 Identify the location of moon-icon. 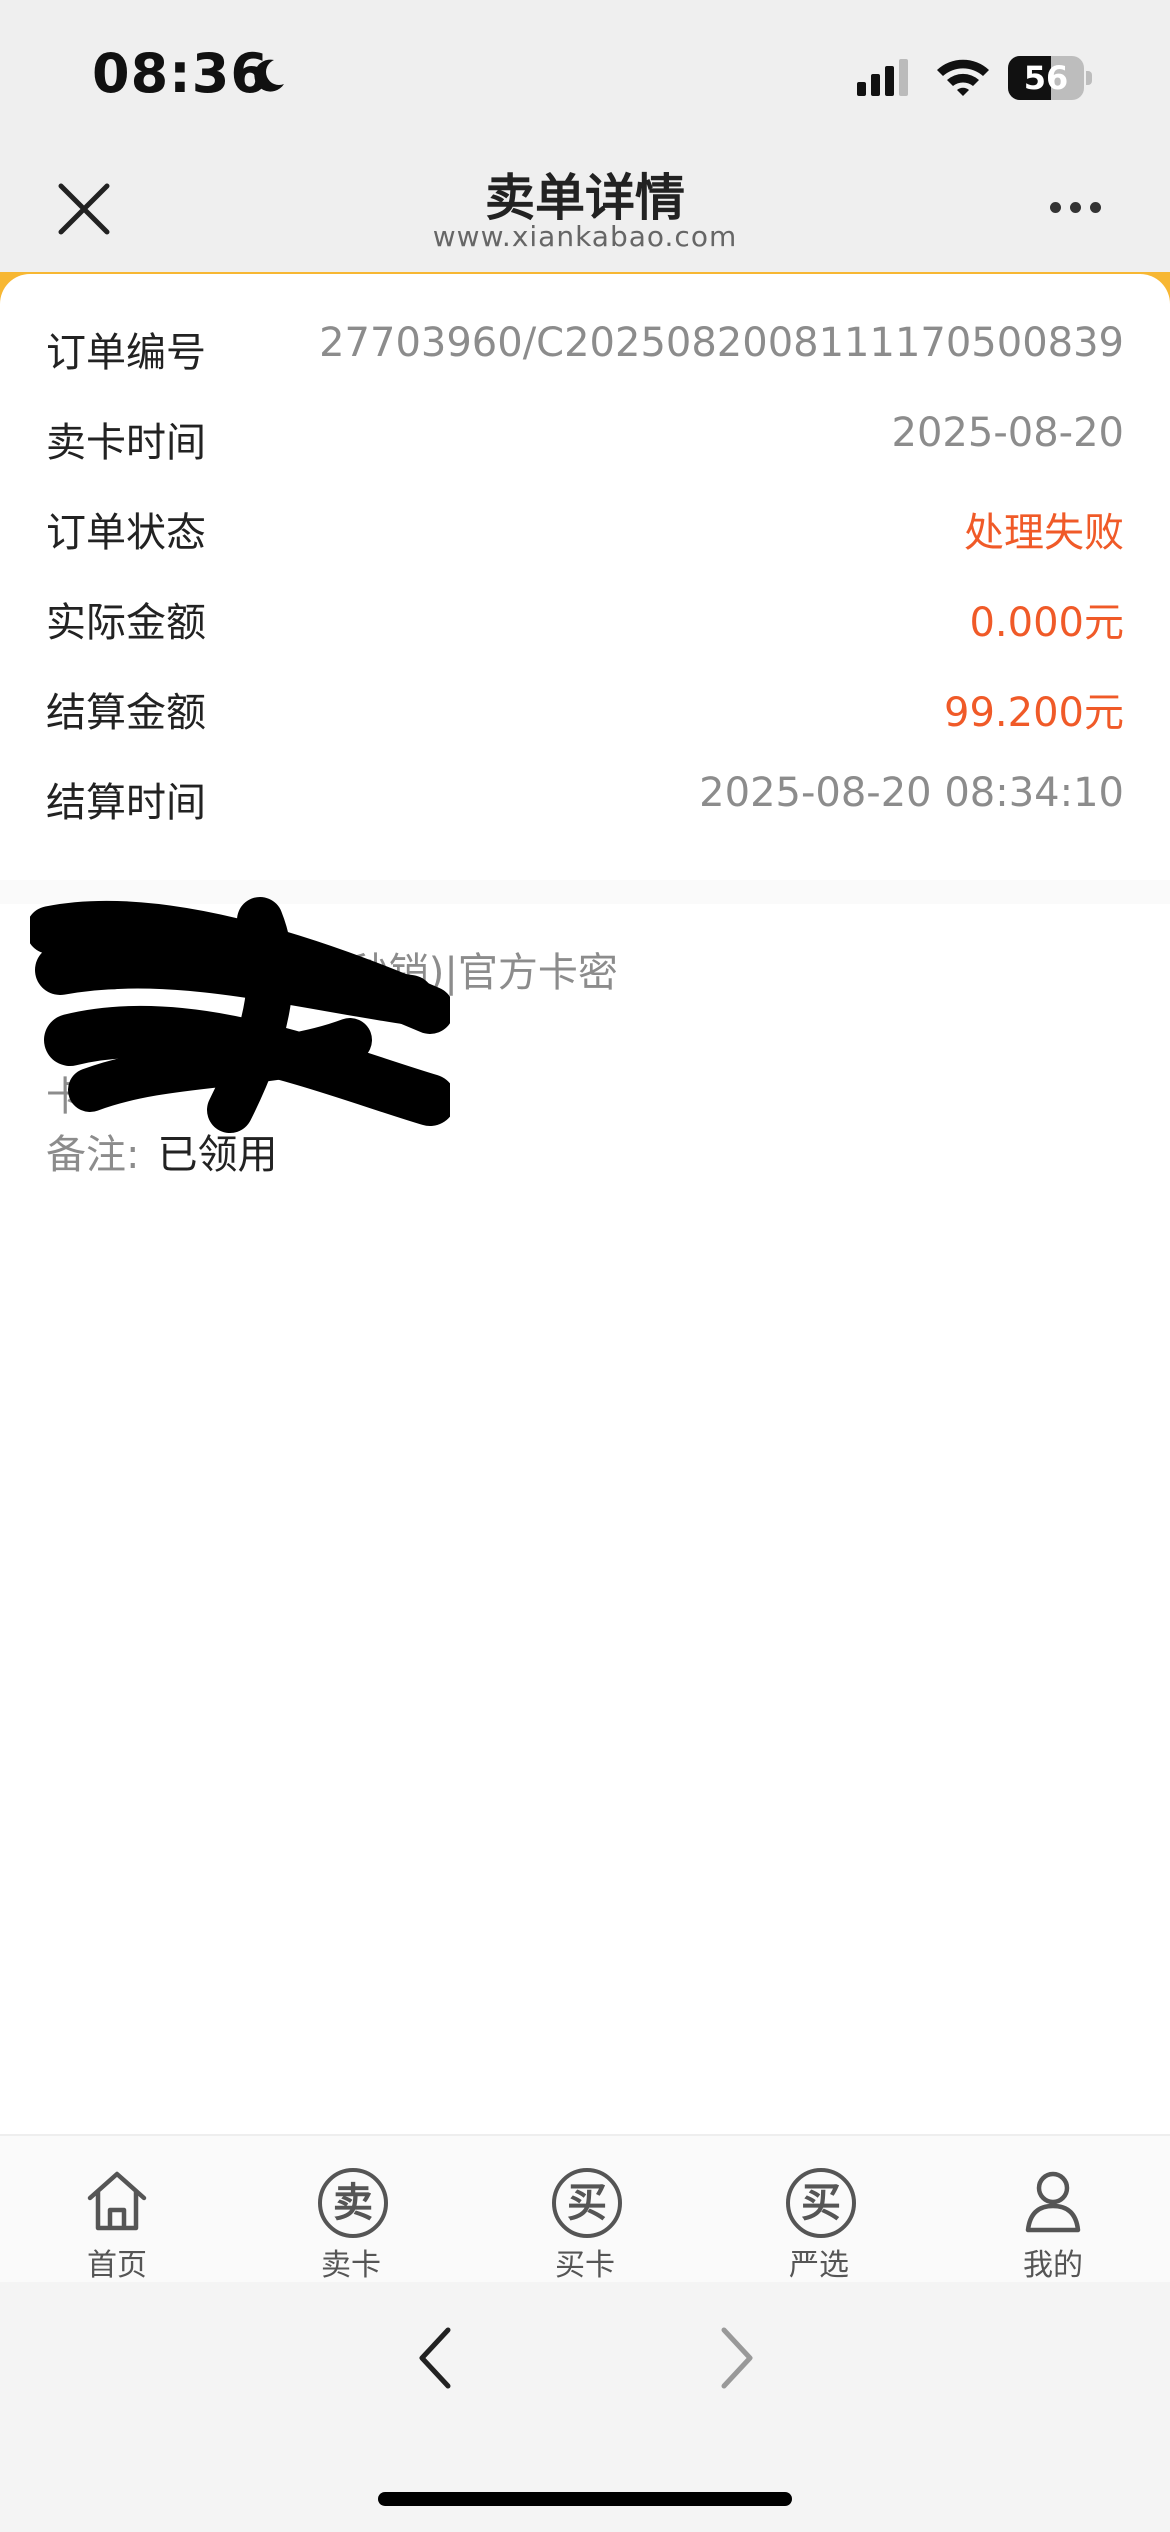
(269, 75).